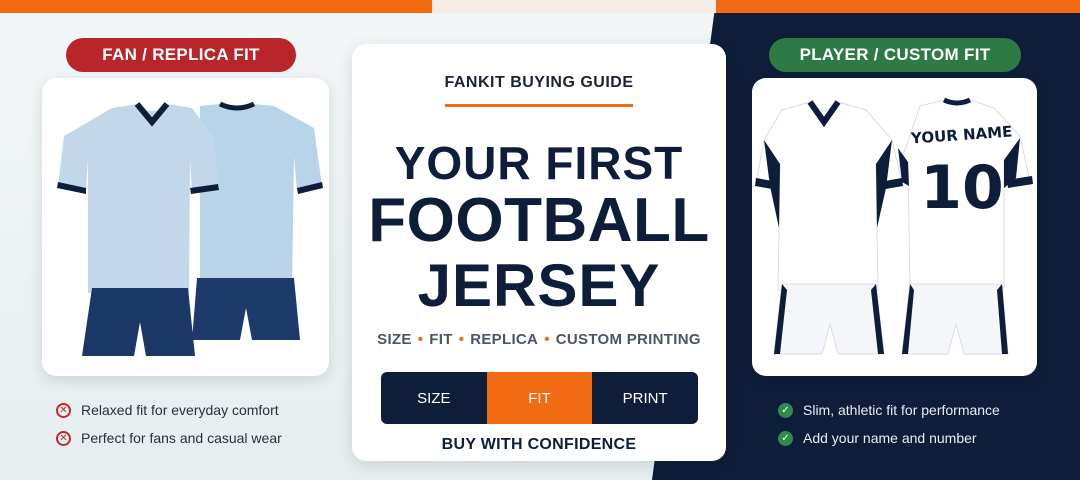 The image size is (1080, 480). What do you see at coordinates (539, 82) in the screenshot?
I see `guide-label: FANKIT BUYING GUIDE` at bounding box center [539, 82].